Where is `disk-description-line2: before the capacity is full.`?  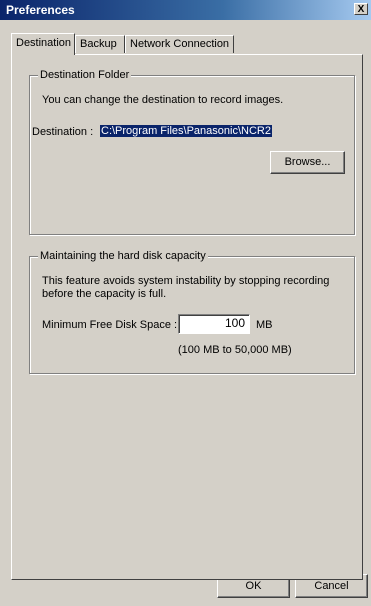 disk-description-line2: before the capacity is full. is located at coordinates (104, 294).